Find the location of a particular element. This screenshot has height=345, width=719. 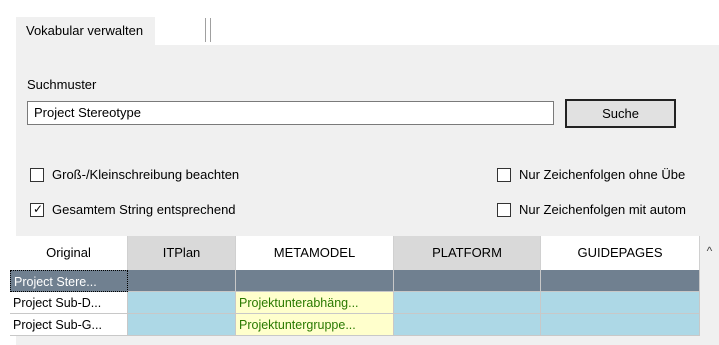

search-input-value: Project Stereotype is located at coordinates (87, 112).